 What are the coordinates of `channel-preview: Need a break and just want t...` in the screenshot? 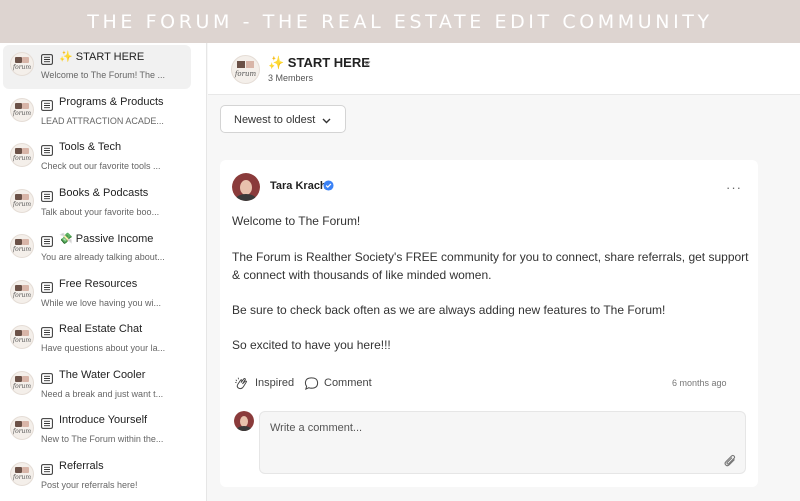 It's located at (102, 393).